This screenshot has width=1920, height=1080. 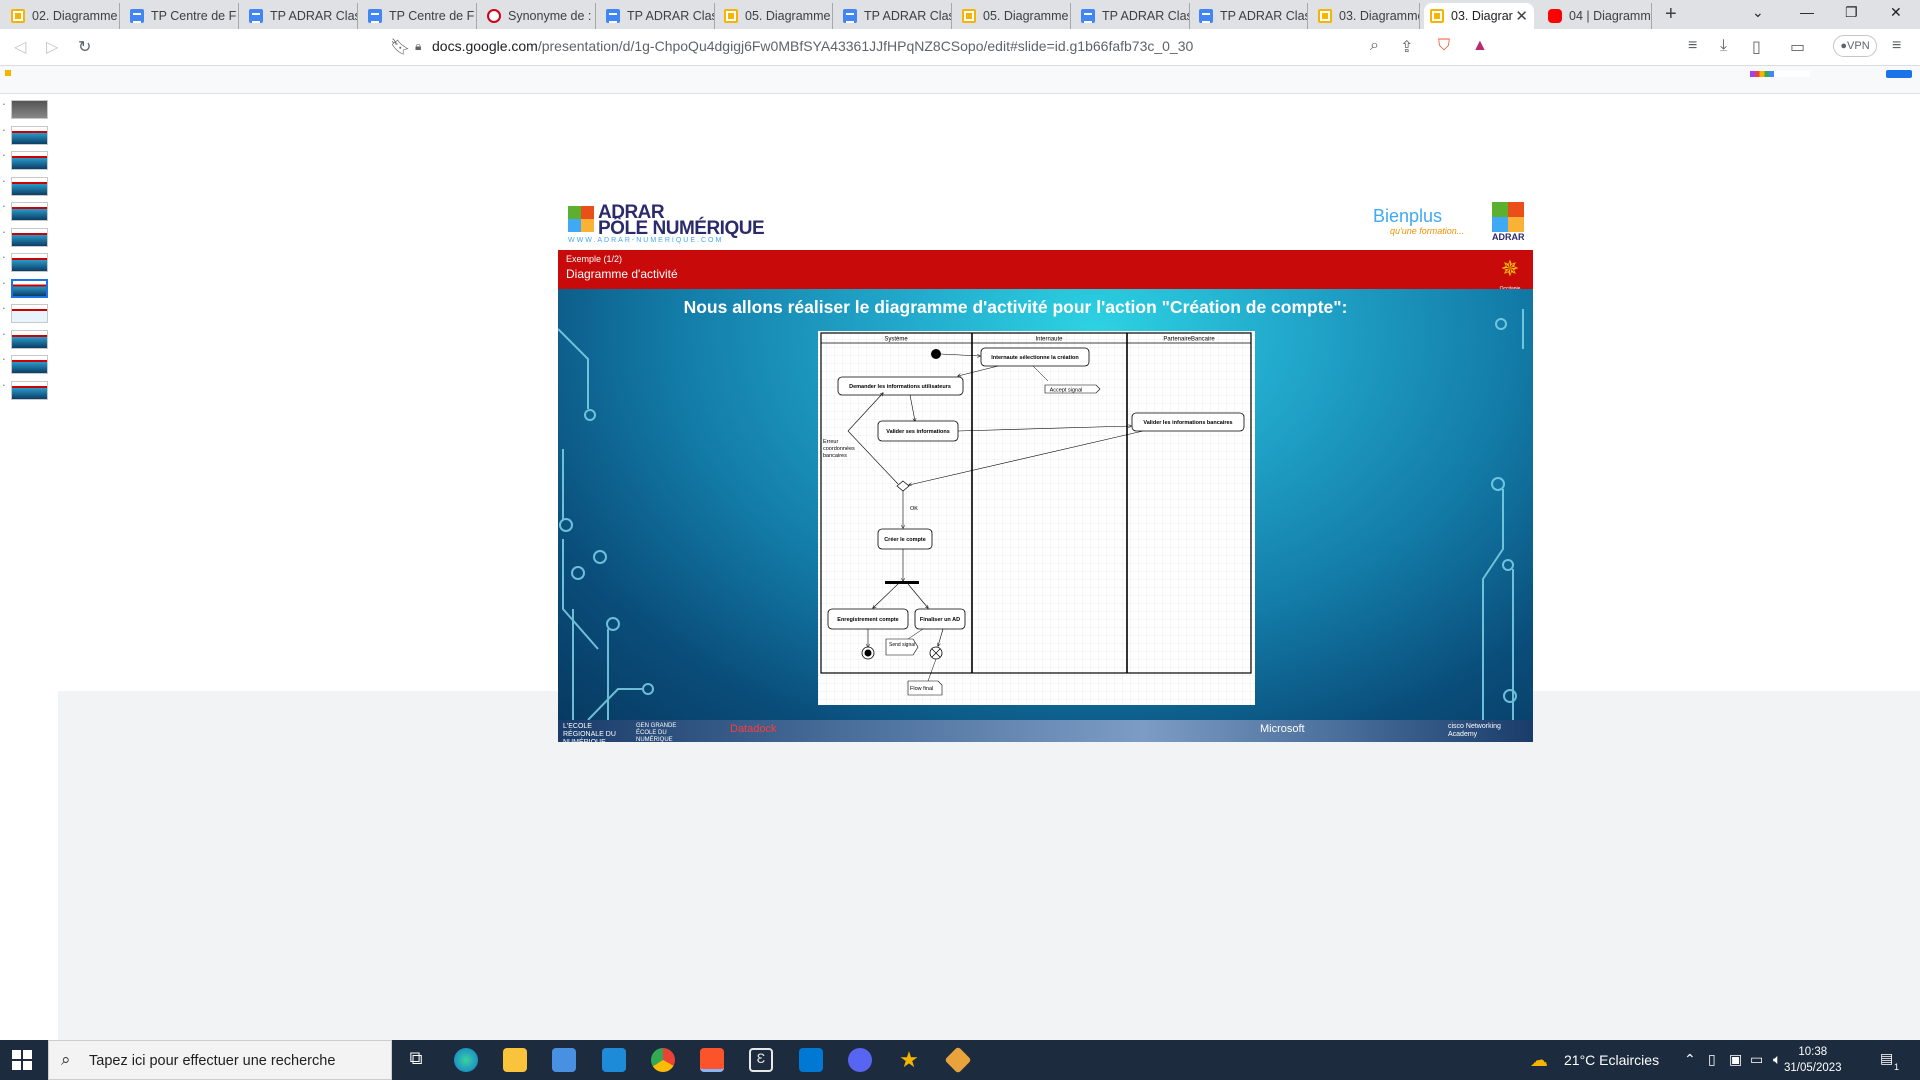 I want to click on search-icon: ⌕, so click(x=66, y=1059).